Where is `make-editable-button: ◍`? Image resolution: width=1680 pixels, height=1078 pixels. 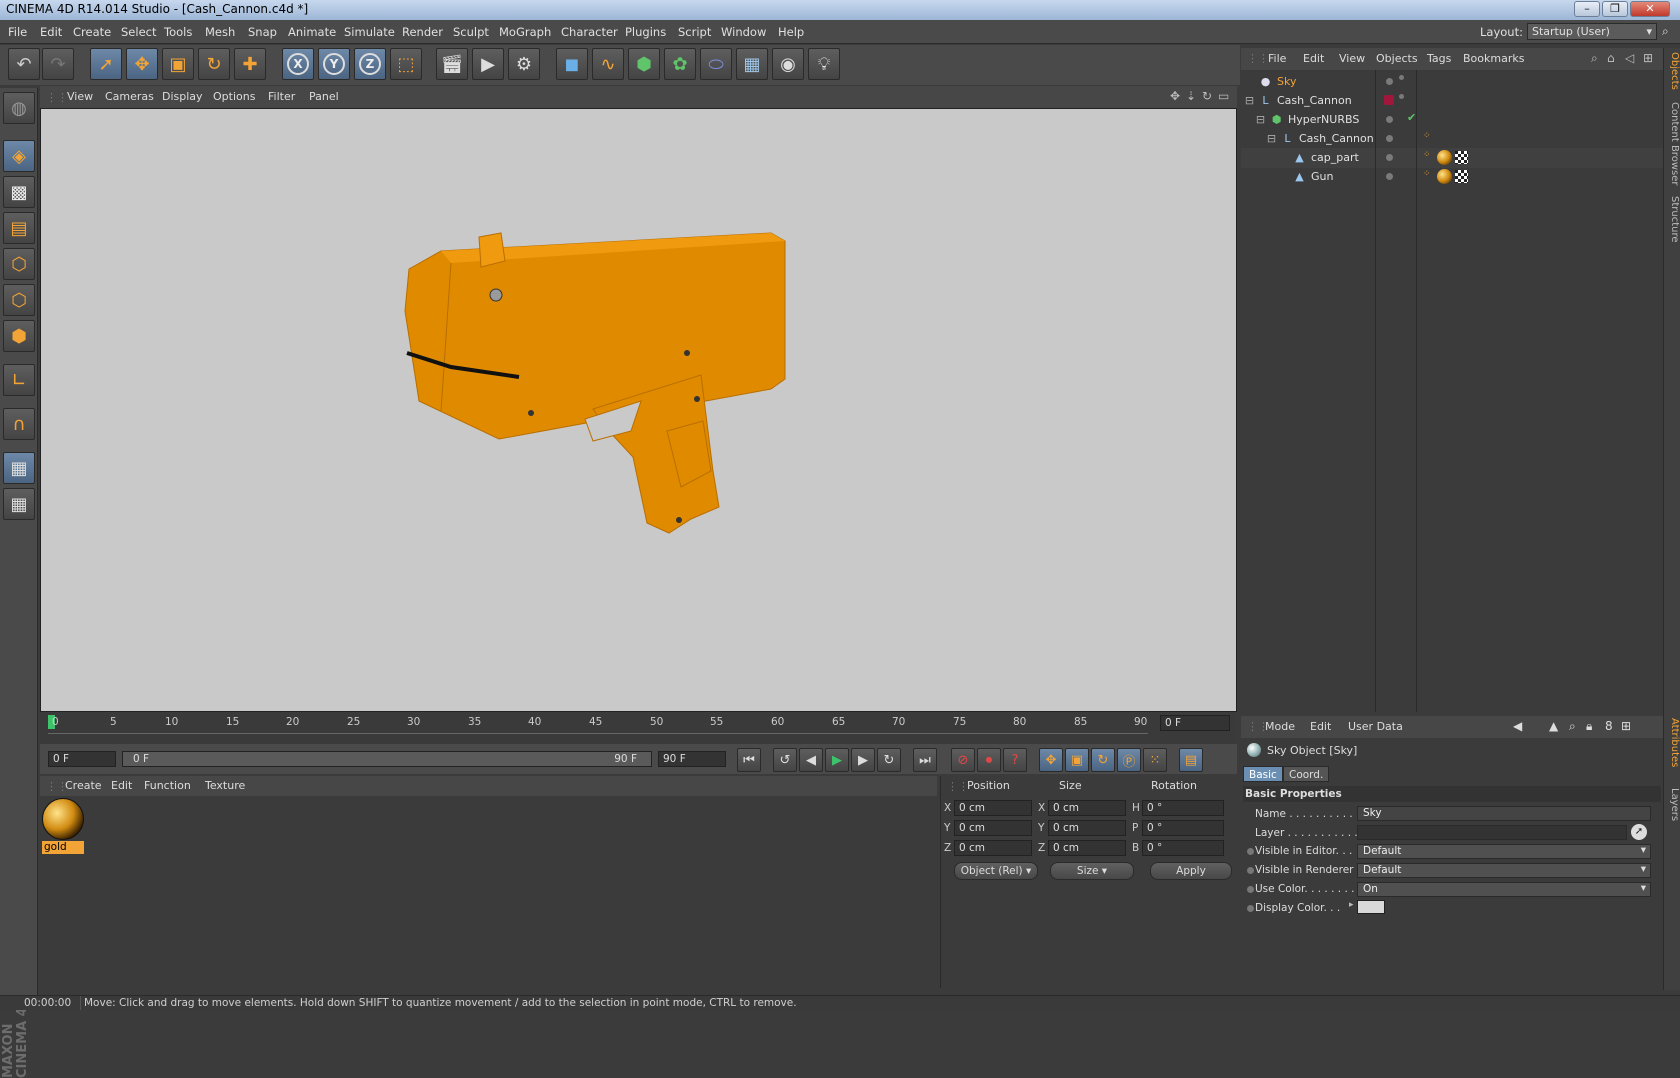 make-editable-button: ◍ is located at coordinates (19, 108).